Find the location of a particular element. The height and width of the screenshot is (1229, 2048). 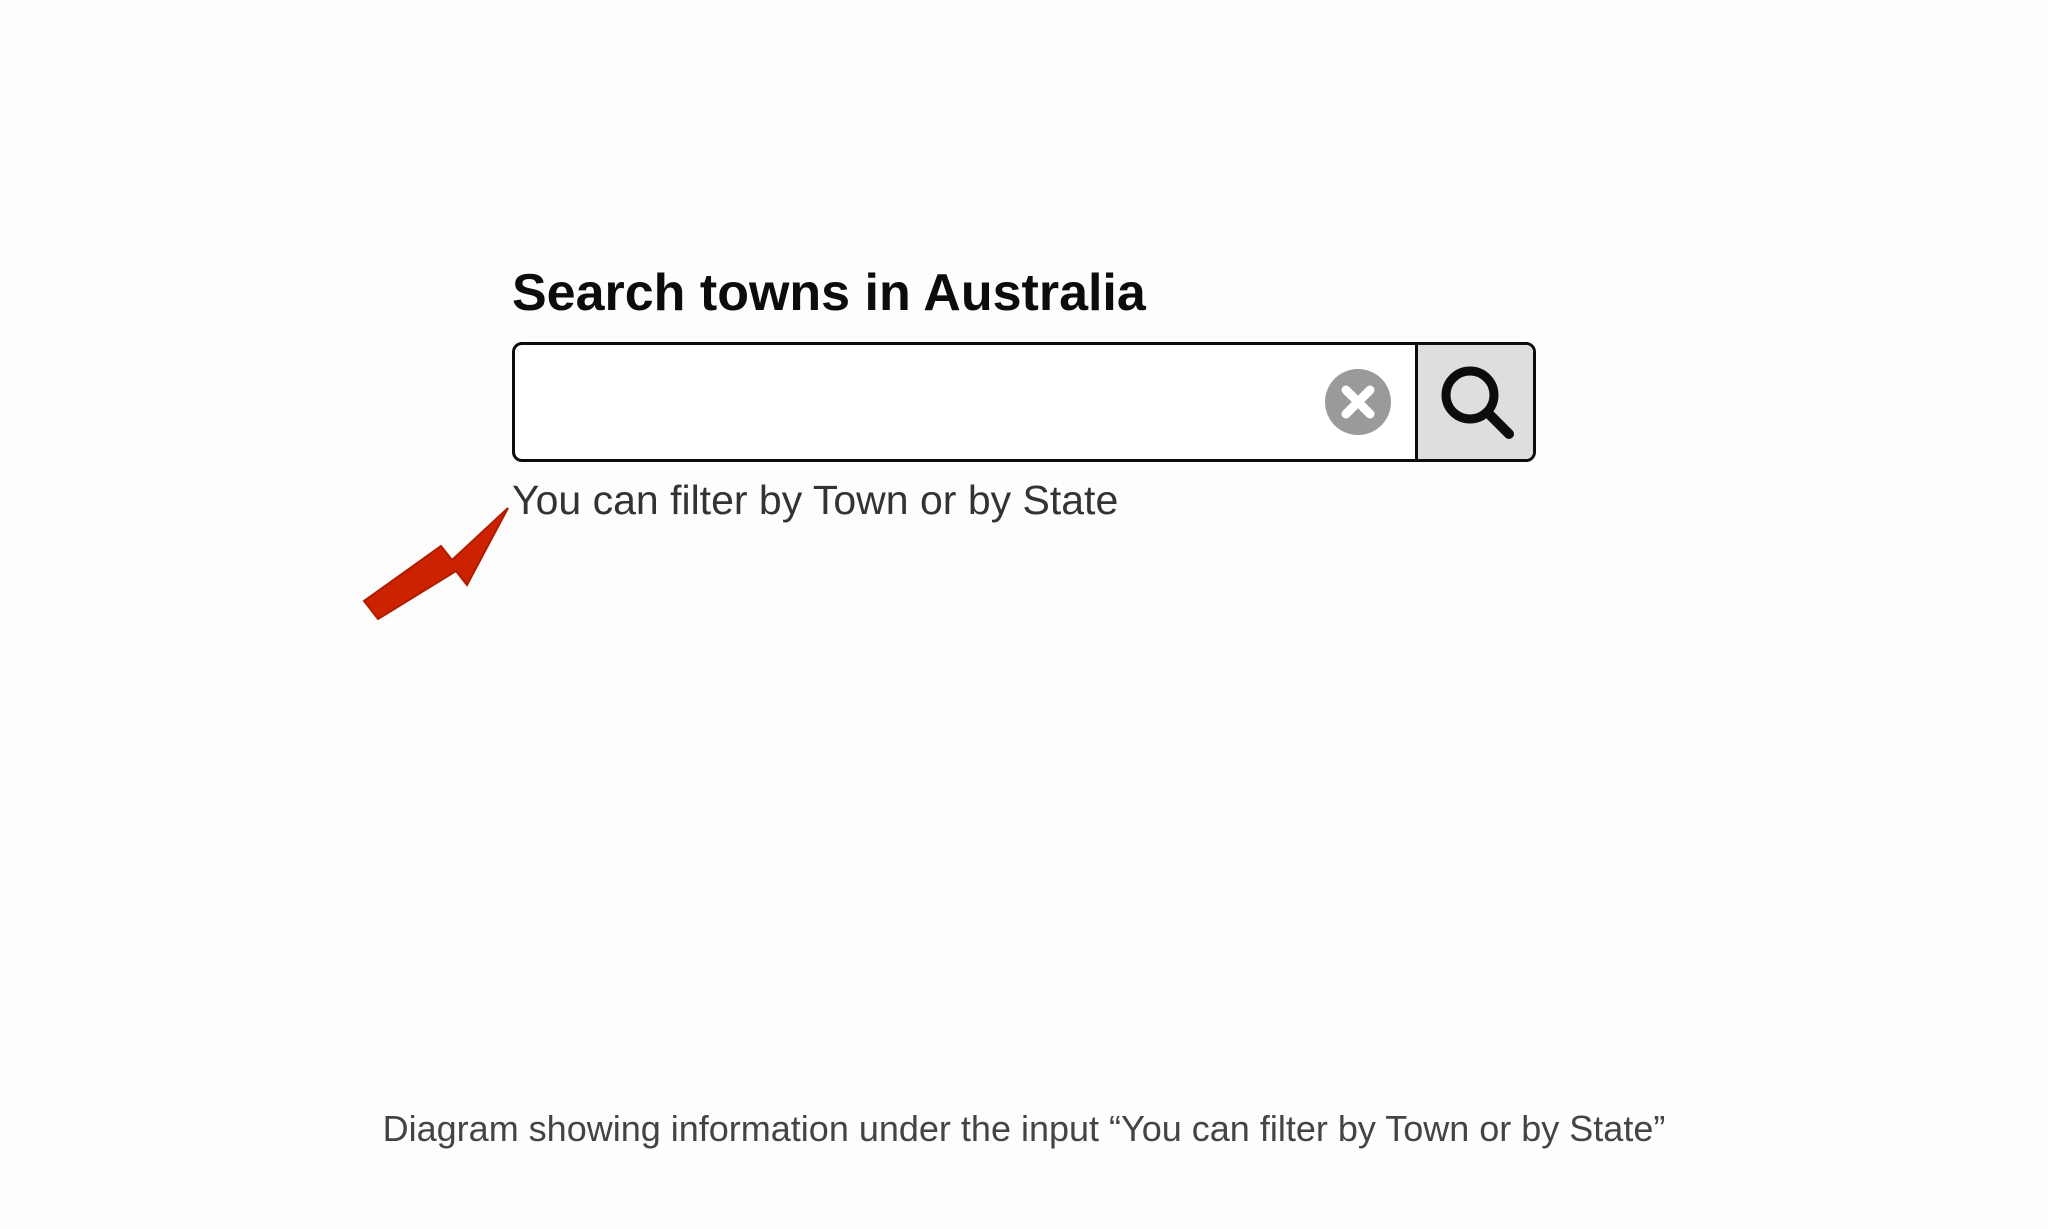

clear-button is located at coordinates (1358, 402).